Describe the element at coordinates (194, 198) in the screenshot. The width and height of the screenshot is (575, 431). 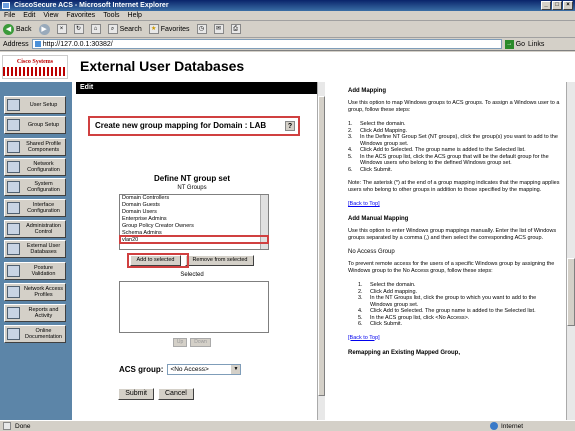
I see `list-item: Domain Controllers` at that location.